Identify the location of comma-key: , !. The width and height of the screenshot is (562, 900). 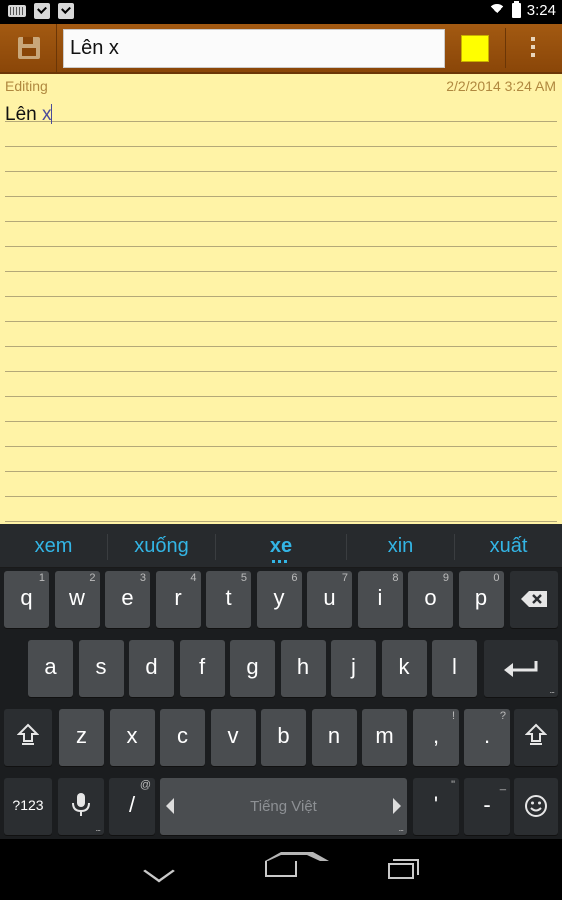
(436, 737).